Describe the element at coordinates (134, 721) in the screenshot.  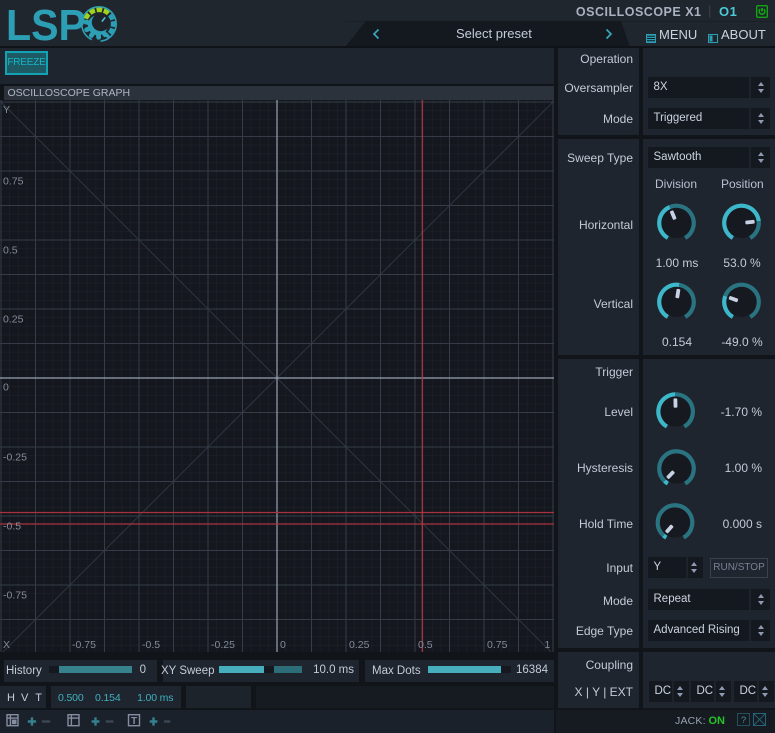
I see `svg-text: T` at that location.